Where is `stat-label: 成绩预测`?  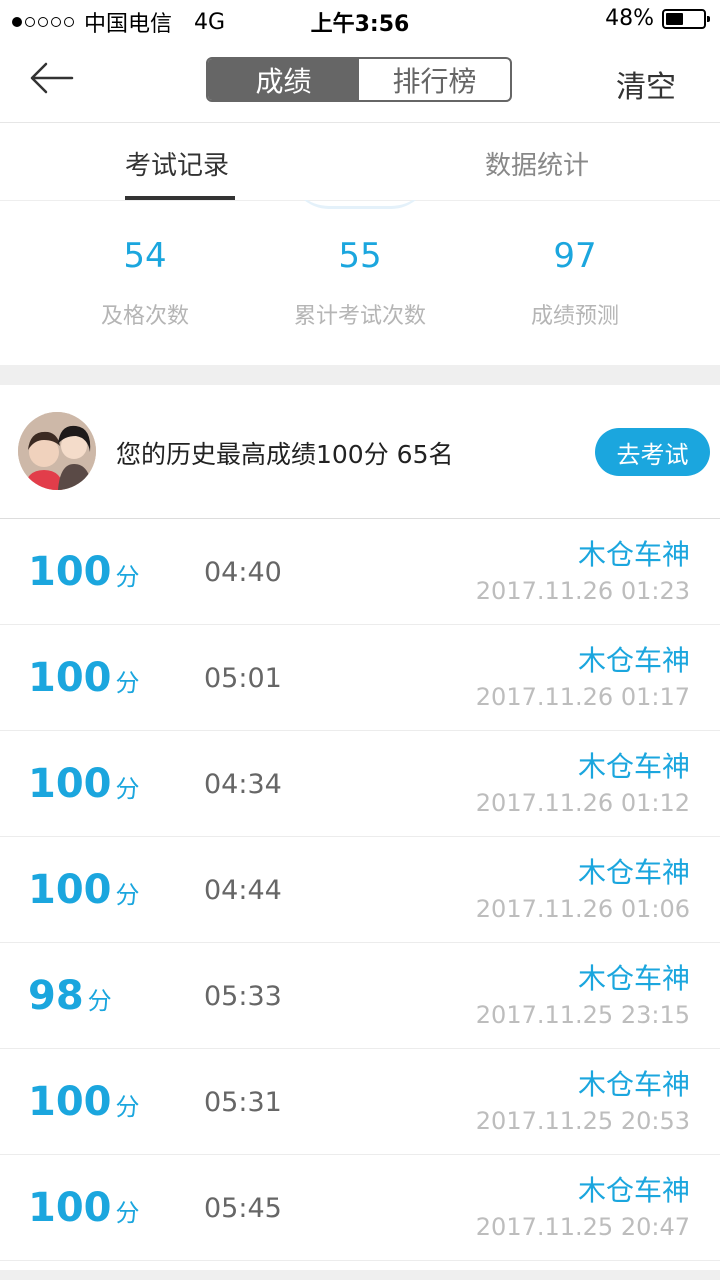
stat-label: 成绩预测 is located at coordinates (574, 316).